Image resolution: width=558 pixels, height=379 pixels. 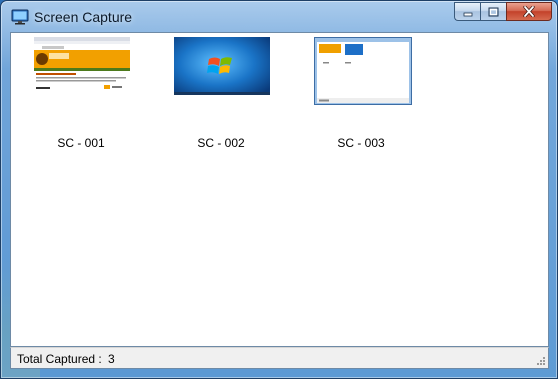 I want to click on minimize-icon, so click(x=467, y=14).